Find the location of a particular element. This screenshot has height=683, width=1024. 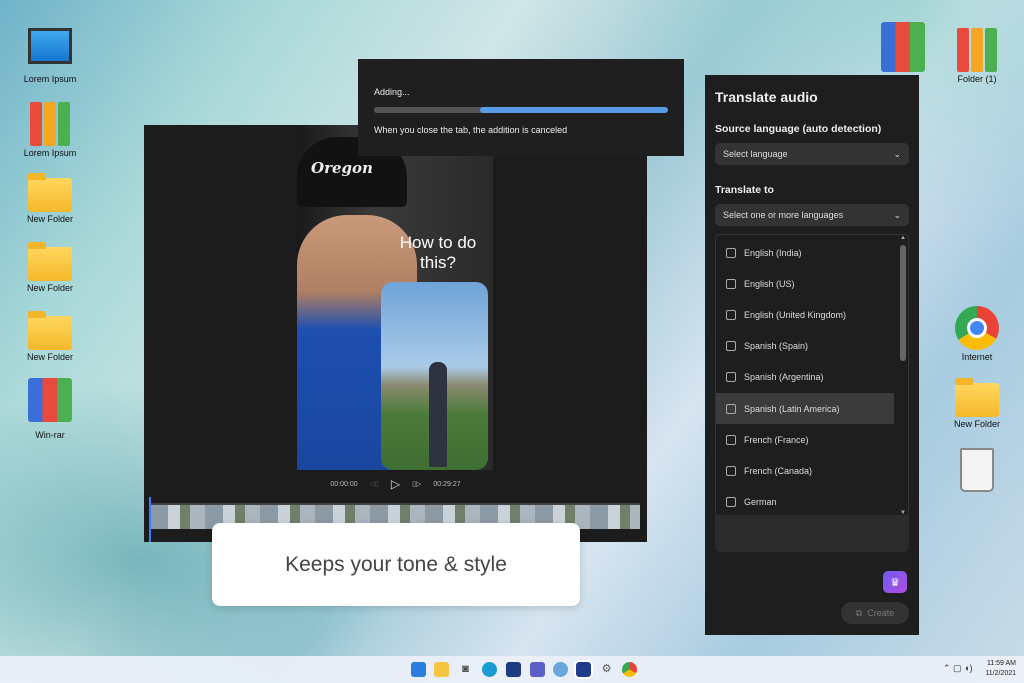

language-option: English (United Kingdom) is located at coordinates (805, 314).